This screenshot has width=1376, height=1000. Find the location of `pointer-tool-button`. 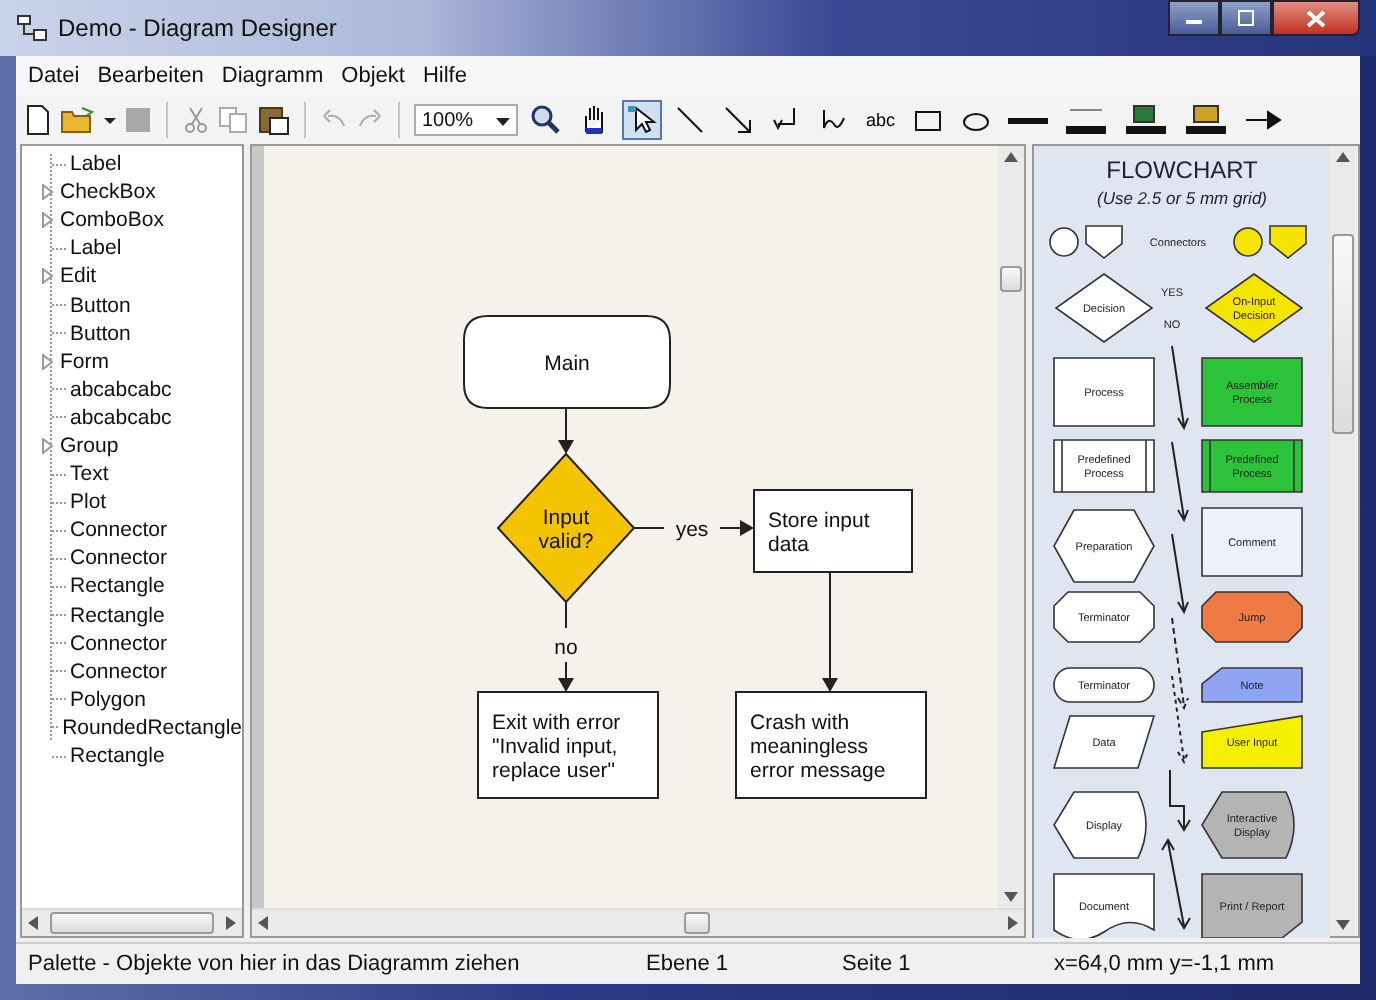

pointer-tool-button is located at coordinates (642, 120).